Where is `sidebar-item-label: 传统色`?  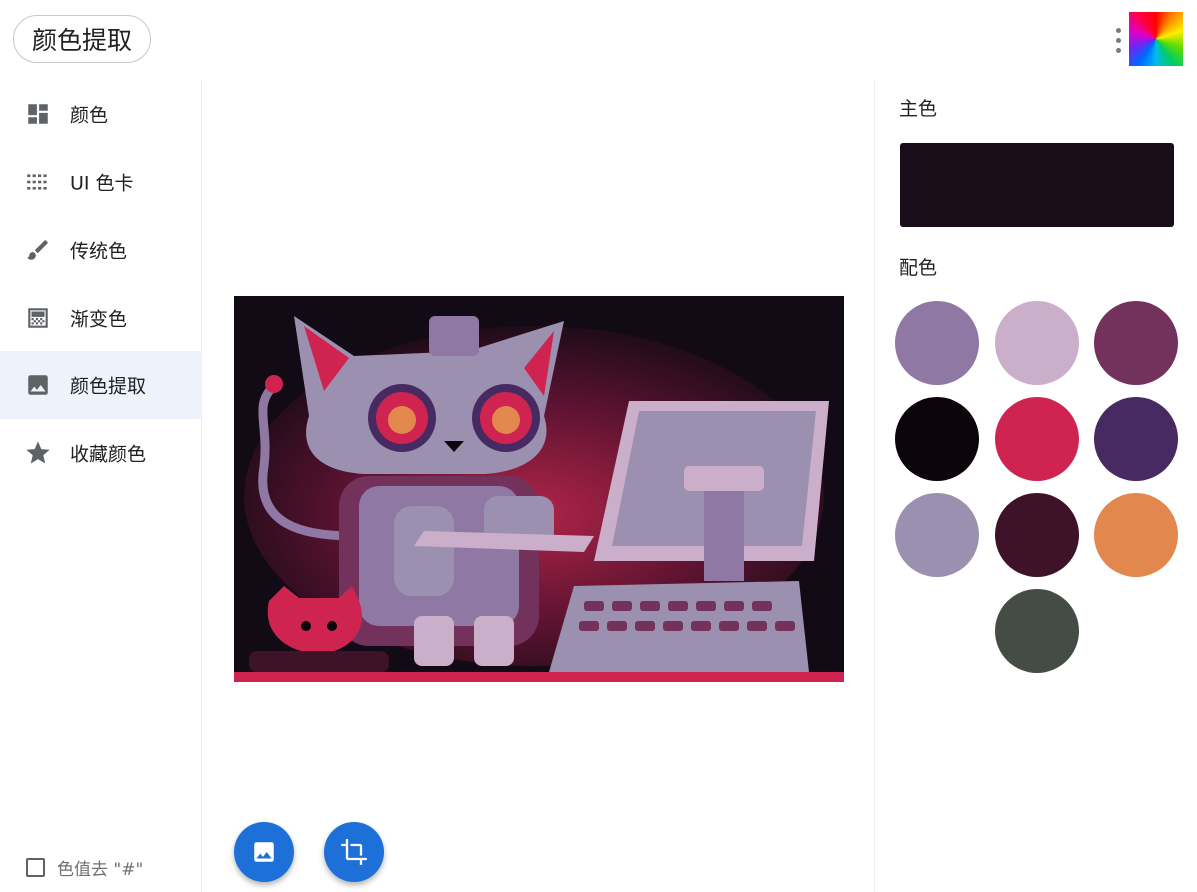
sidebar-item-label: 传统色 is located at coordinates (99, 251).